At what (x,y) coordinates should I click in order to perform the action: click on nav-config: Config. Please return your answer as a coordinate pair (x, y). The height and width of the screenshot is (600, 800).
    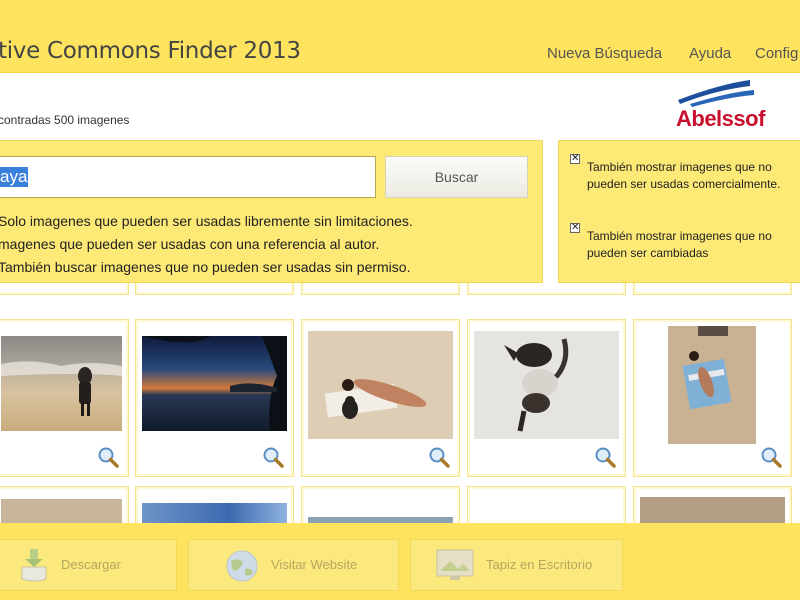
    Looking at the image, I should click on (776, 53).